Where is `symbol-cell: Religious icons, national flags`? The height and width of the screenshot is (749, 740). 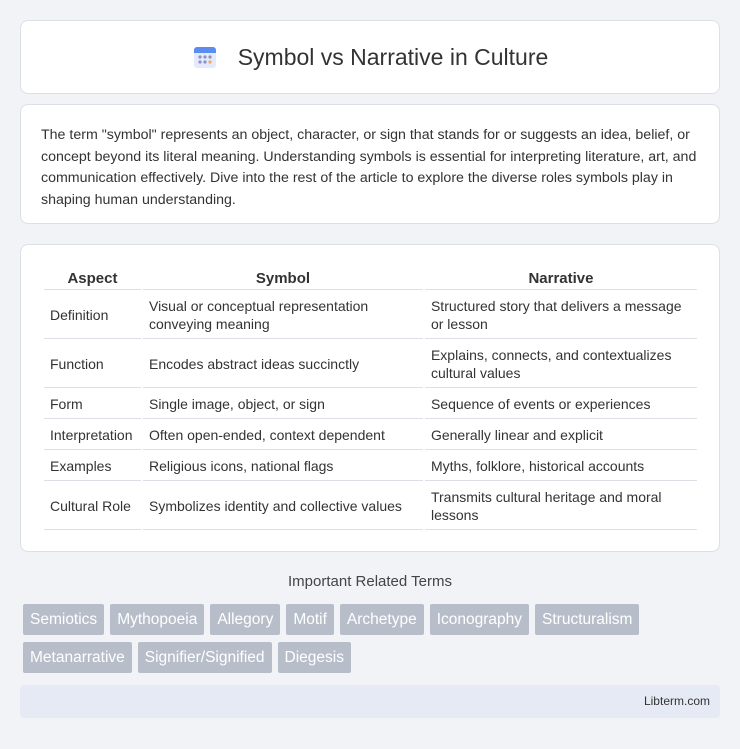 symbol-cell: Religious icons, national flags is located at coordinates (282, 466).